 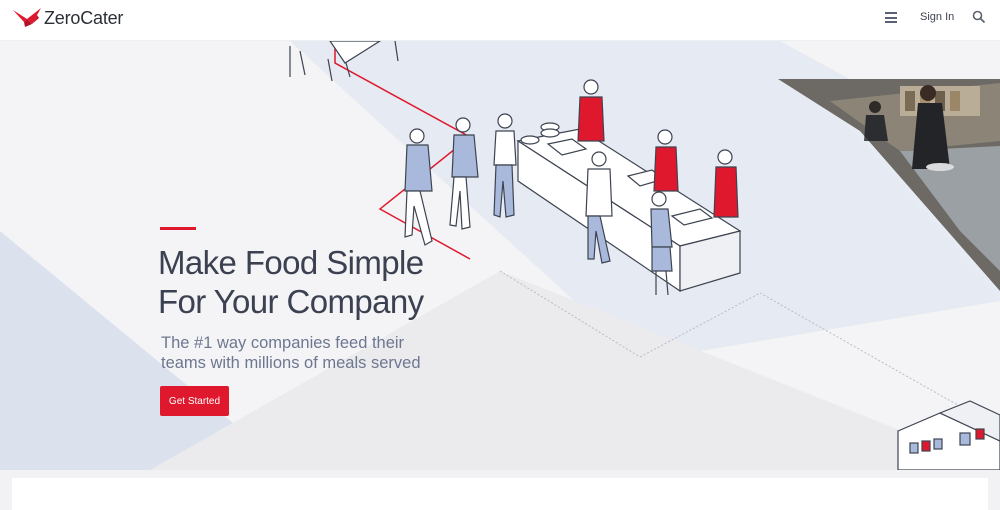 What do you see at coordinates (27, 17) in the screenshot?
I see `crane-logo-icon` at bounding box center [27, 17].